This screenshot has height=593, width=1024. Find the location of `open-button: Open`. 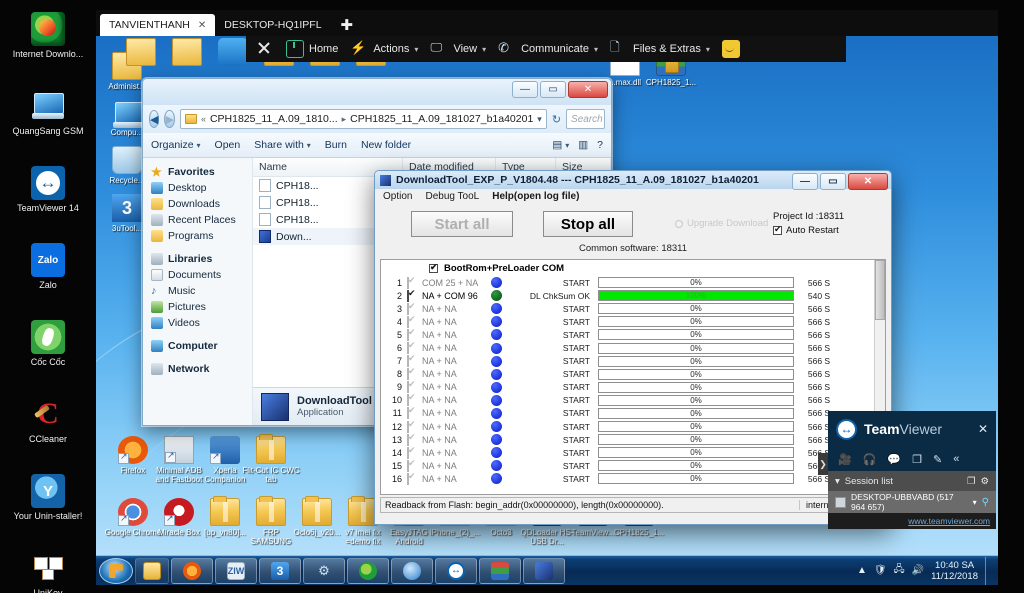

open-button: Open is located at coordinates (228, 145).